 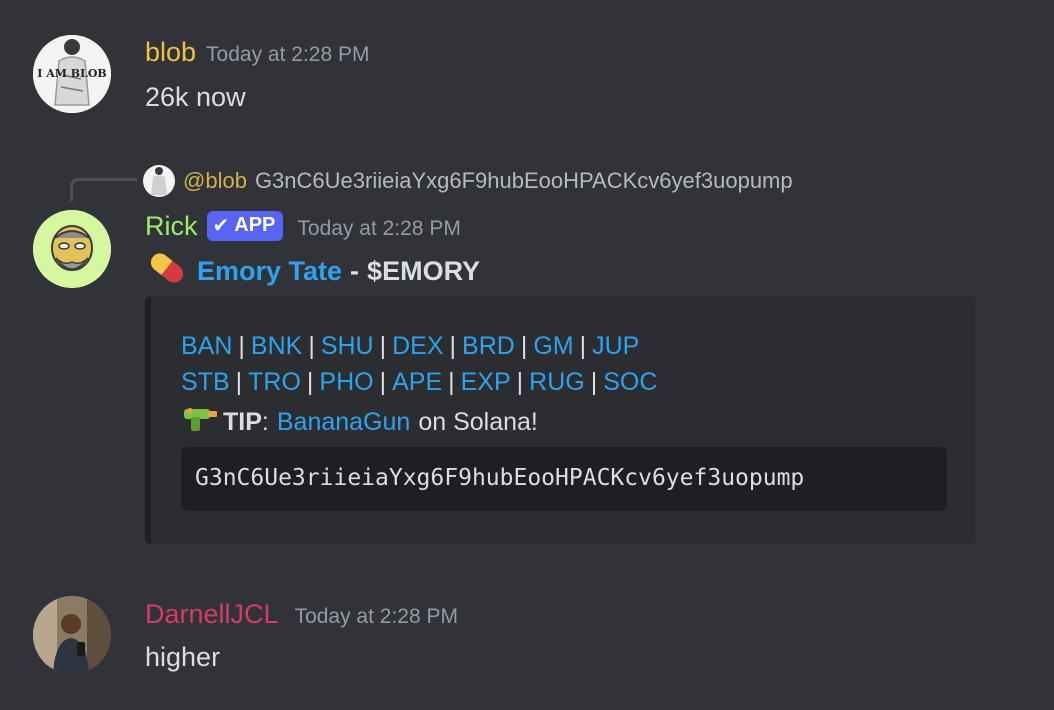 I want to click on link-pho: PHO, so click(x=346, y=382).